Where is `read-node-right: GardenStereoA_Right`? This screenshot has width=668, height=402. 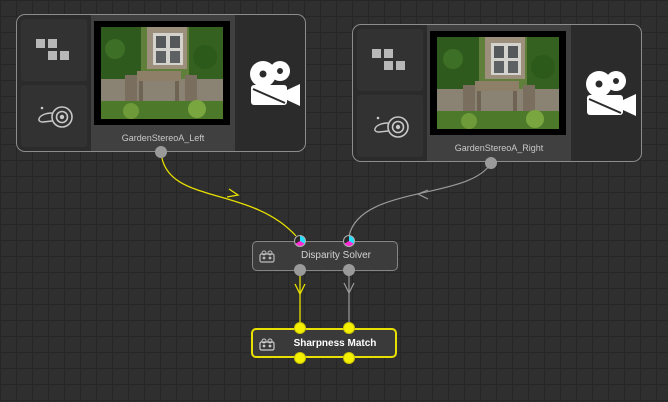 read-node-right: GardenStereoA_Right is located at coordinates (497, 93).